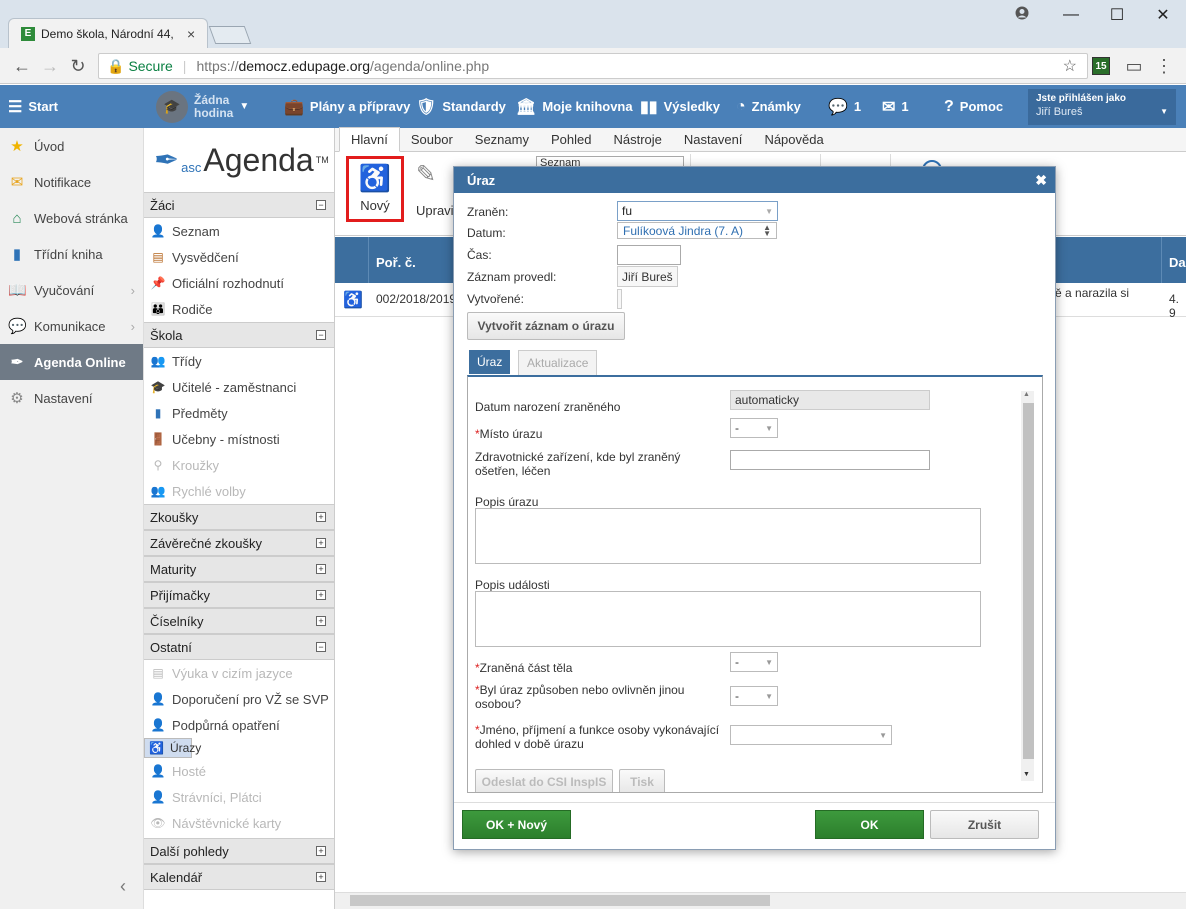  What do you see at coordinates (239, 439) in the screenshot?
I see `module-item-ucebny: 🚪 Učebny - místnosti` at bounding box center [239, 439].